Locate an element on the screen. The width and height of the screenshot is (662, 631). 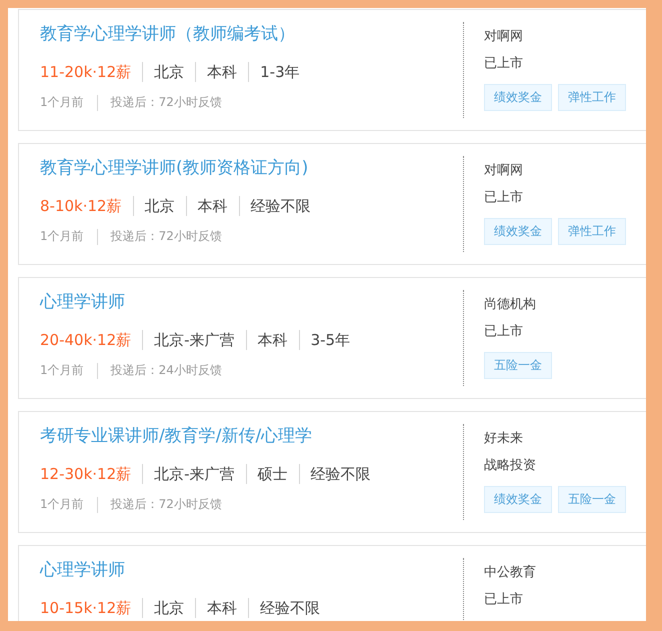
salary: 8-10k·12薪 is located at coordinates (81, 206).